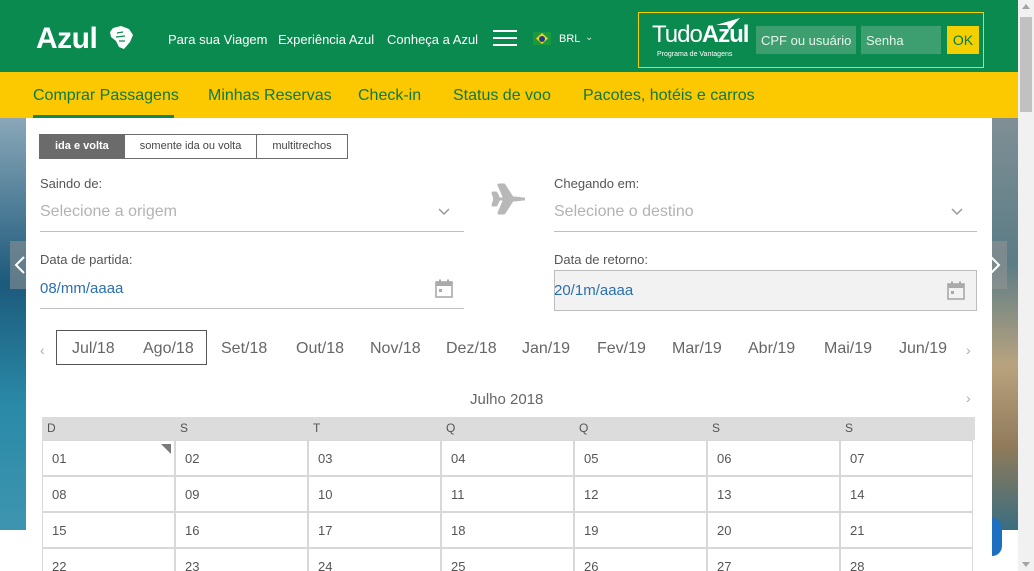  Describe the element at coordinates (589, 37) in the screenshot. I see `chevron-down-icon: ⌄` at that location.